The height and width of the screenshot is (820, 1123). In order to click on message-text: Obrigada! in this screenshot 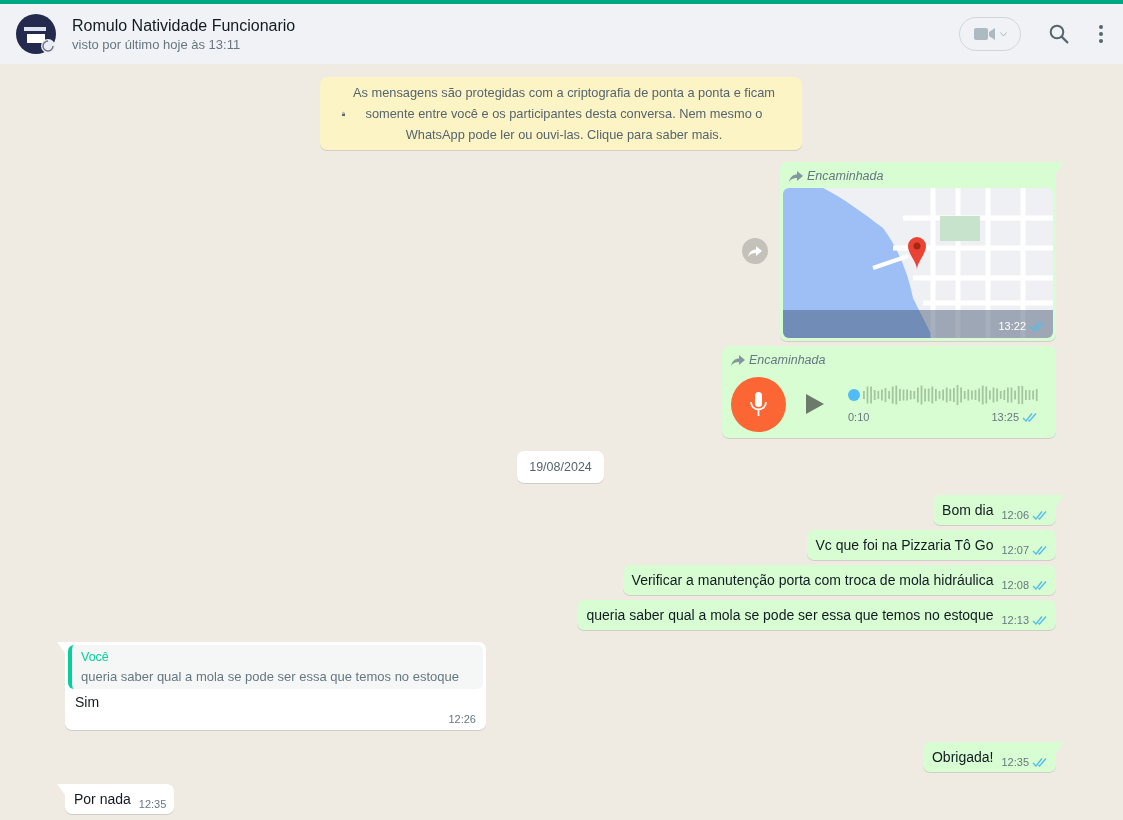, I will do `click(963, 758)`.